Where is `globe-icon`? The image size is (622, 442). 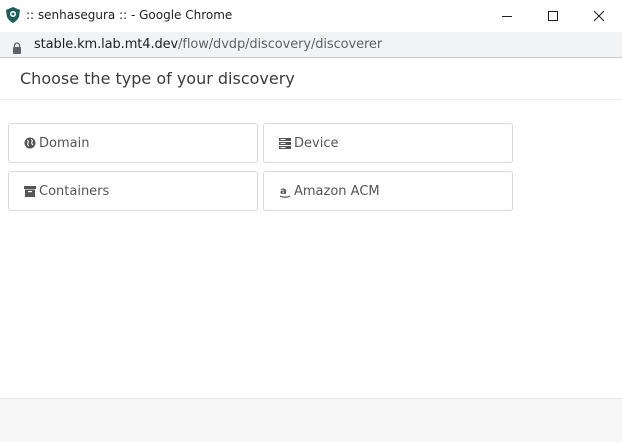
globe-icon is located at coordinates (30, 143).